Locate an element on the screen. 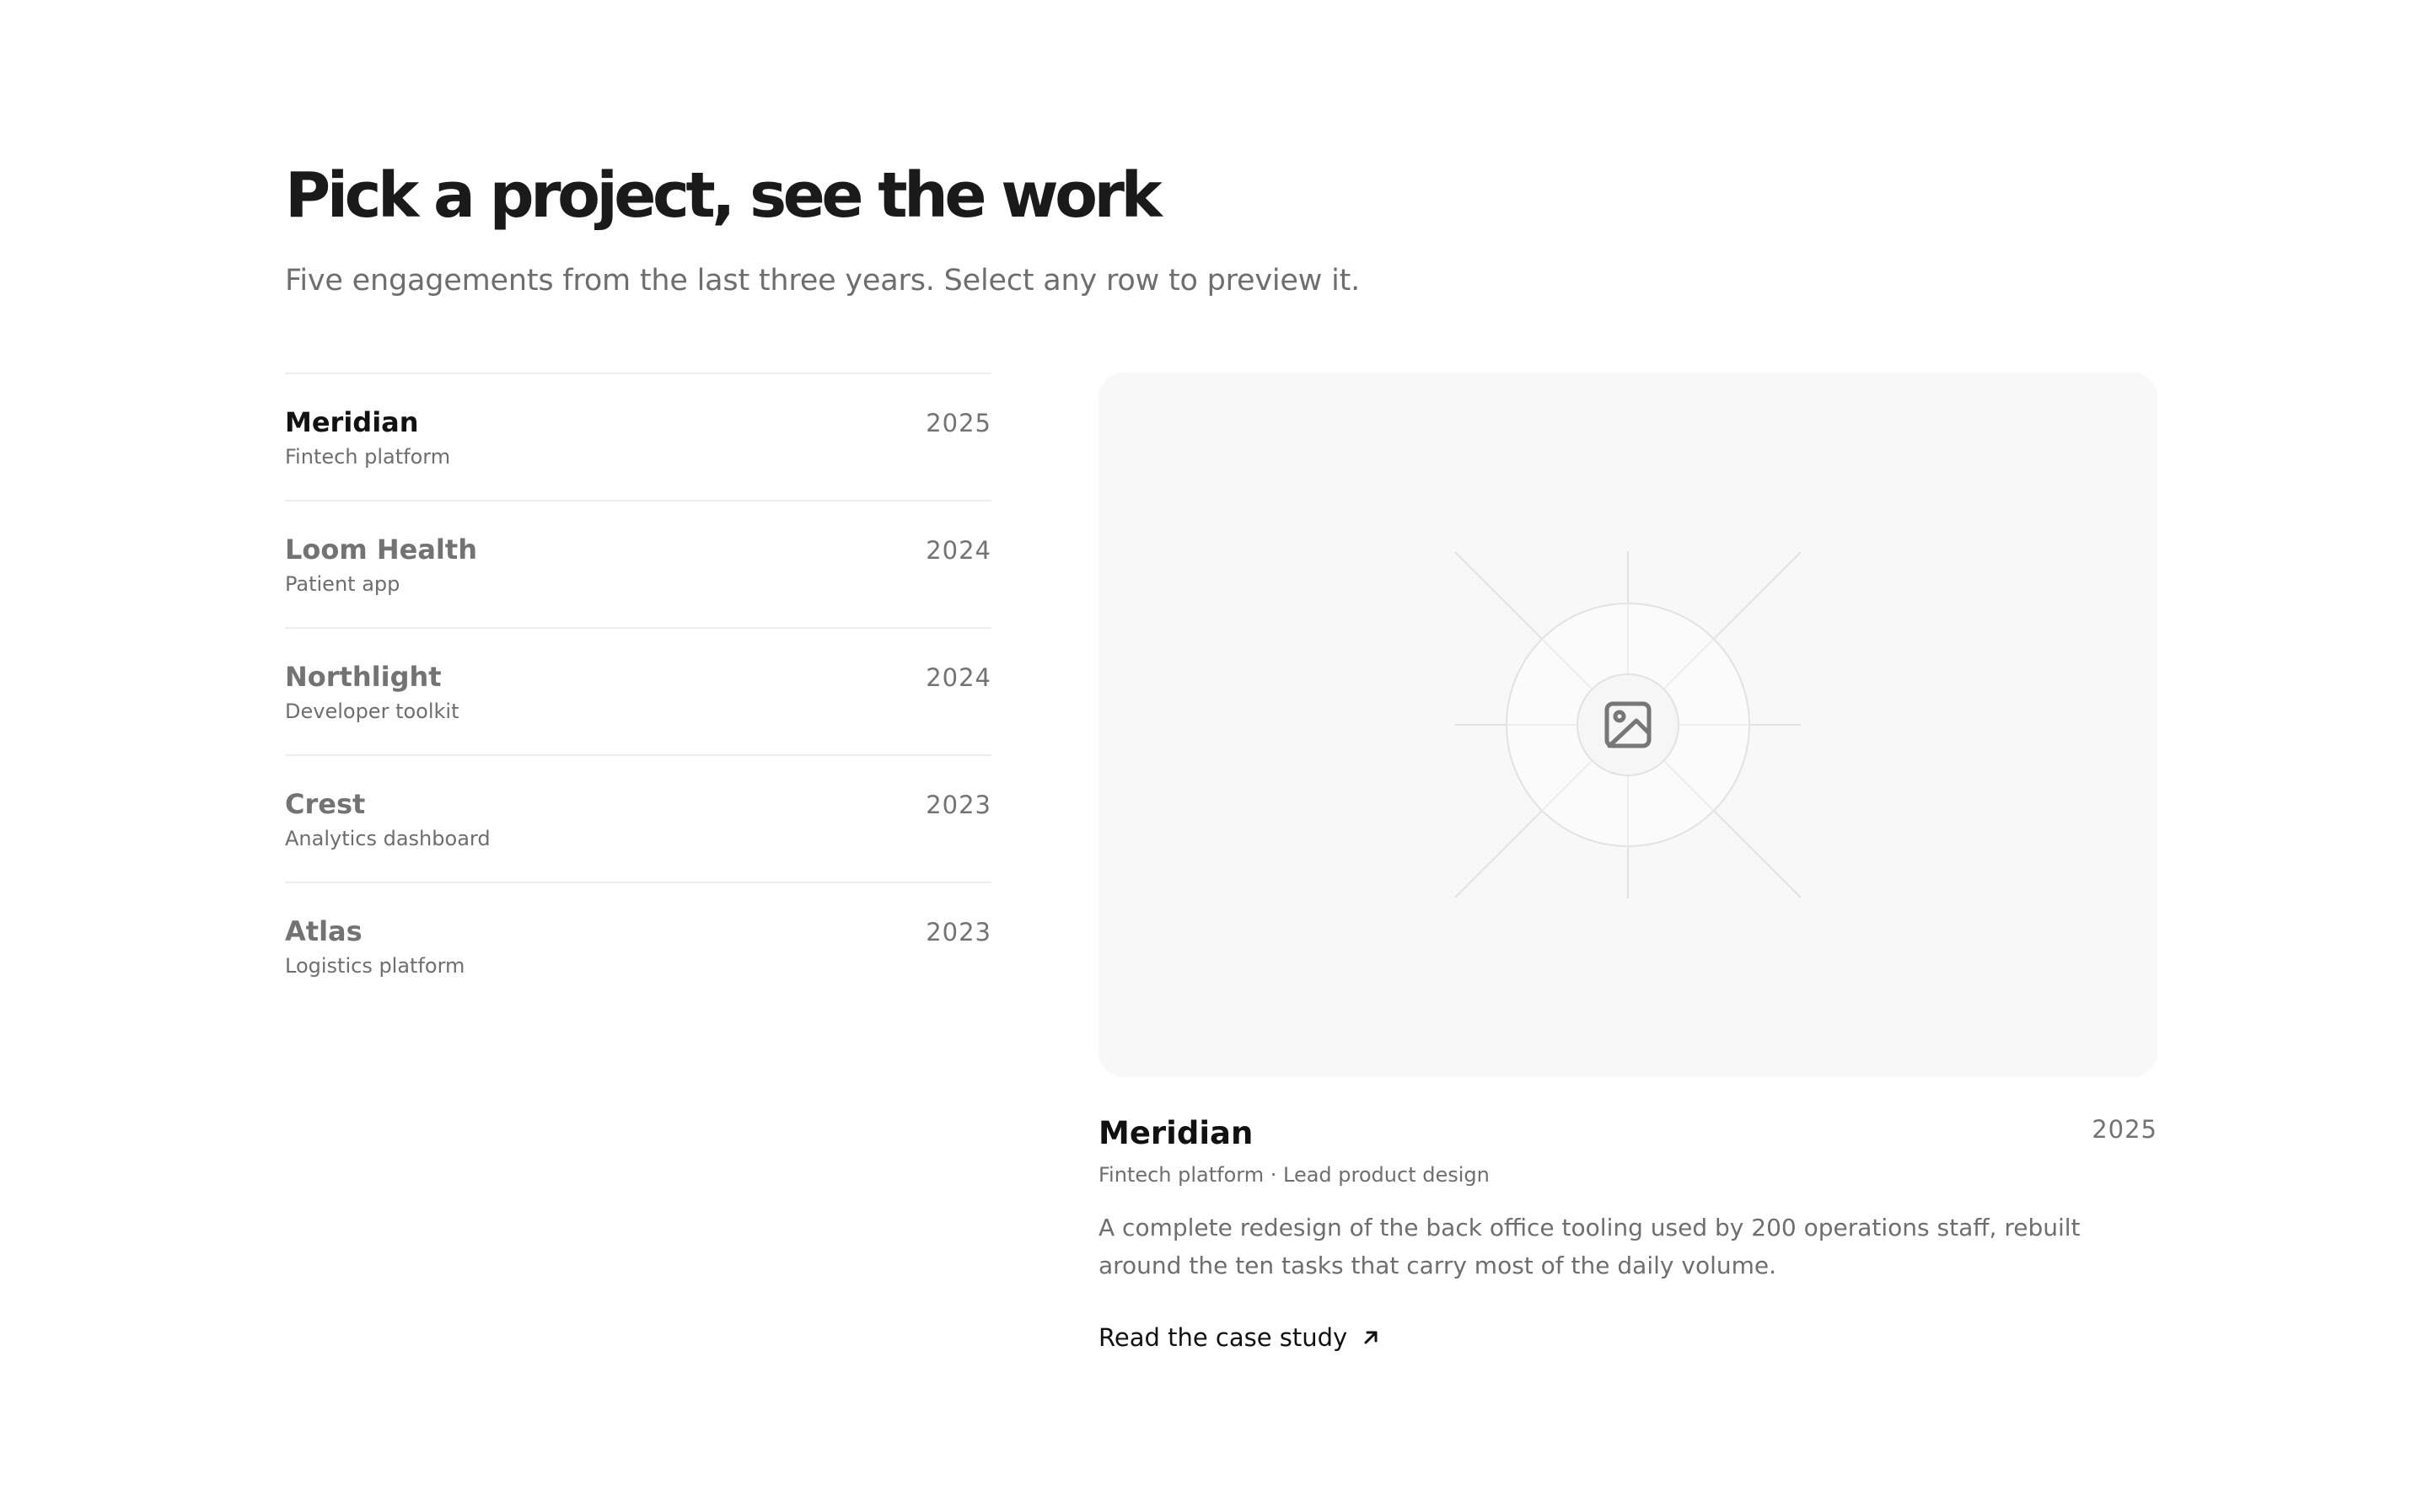 This screenshot has width=2428, height=1512. project-row-crest: Crest Analytics dashboard 2023 is located at coordinates (638, 819).